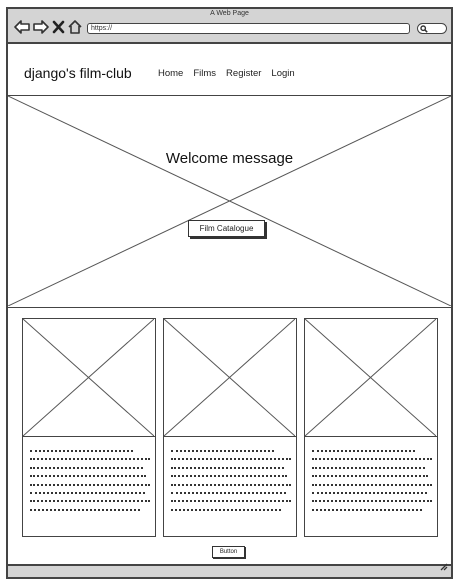 Image resolution: width=458 pixels, height=584 pixels. What do you see at coordinates (443, 567) in the screenshot?
I see `resize-grip-icon` at bounding box center [443, 567].